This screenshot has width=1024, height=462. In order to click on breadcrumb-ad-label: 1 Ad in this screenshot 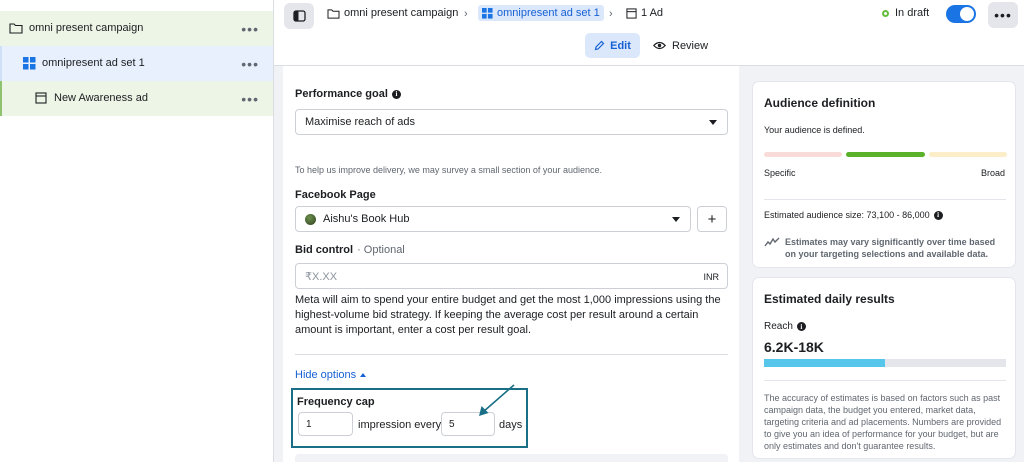, I will do `click(652, 13)`.